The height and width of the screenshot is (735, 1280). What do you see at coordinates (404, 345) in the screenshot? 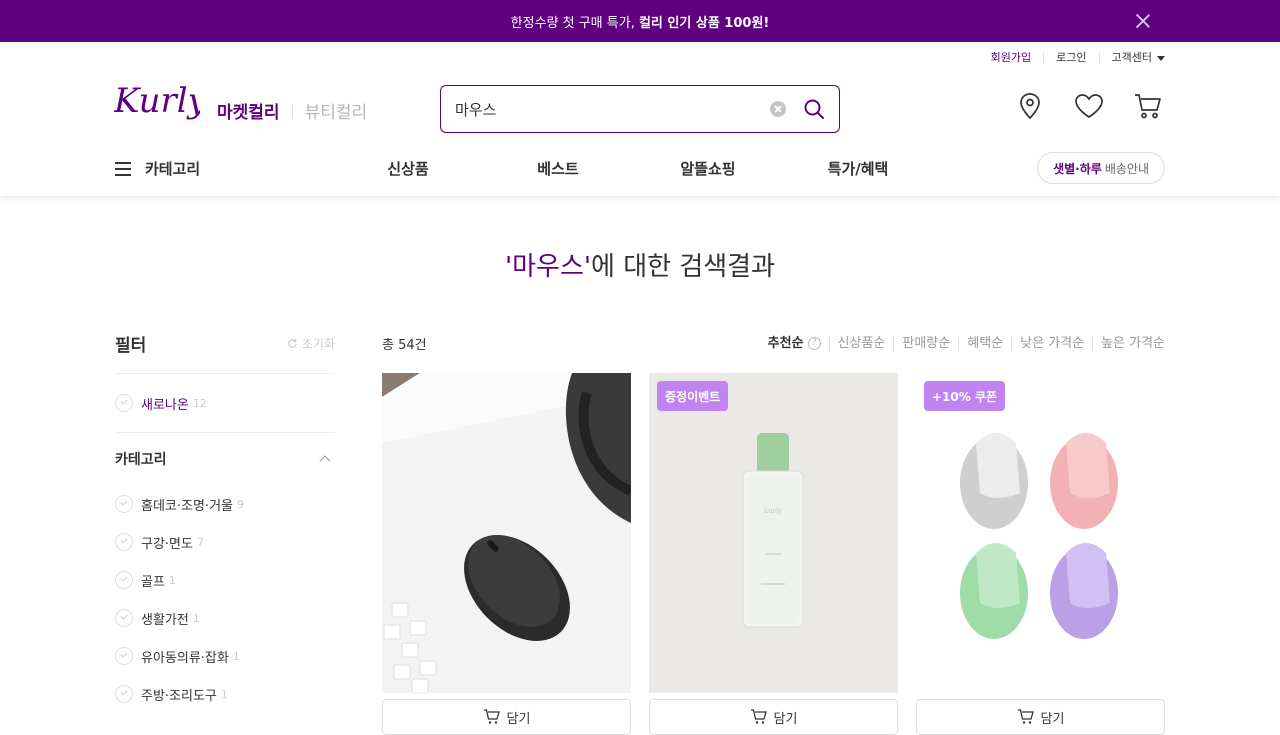
I see `total-count: 총 54건` at bounding box center [404, 345].